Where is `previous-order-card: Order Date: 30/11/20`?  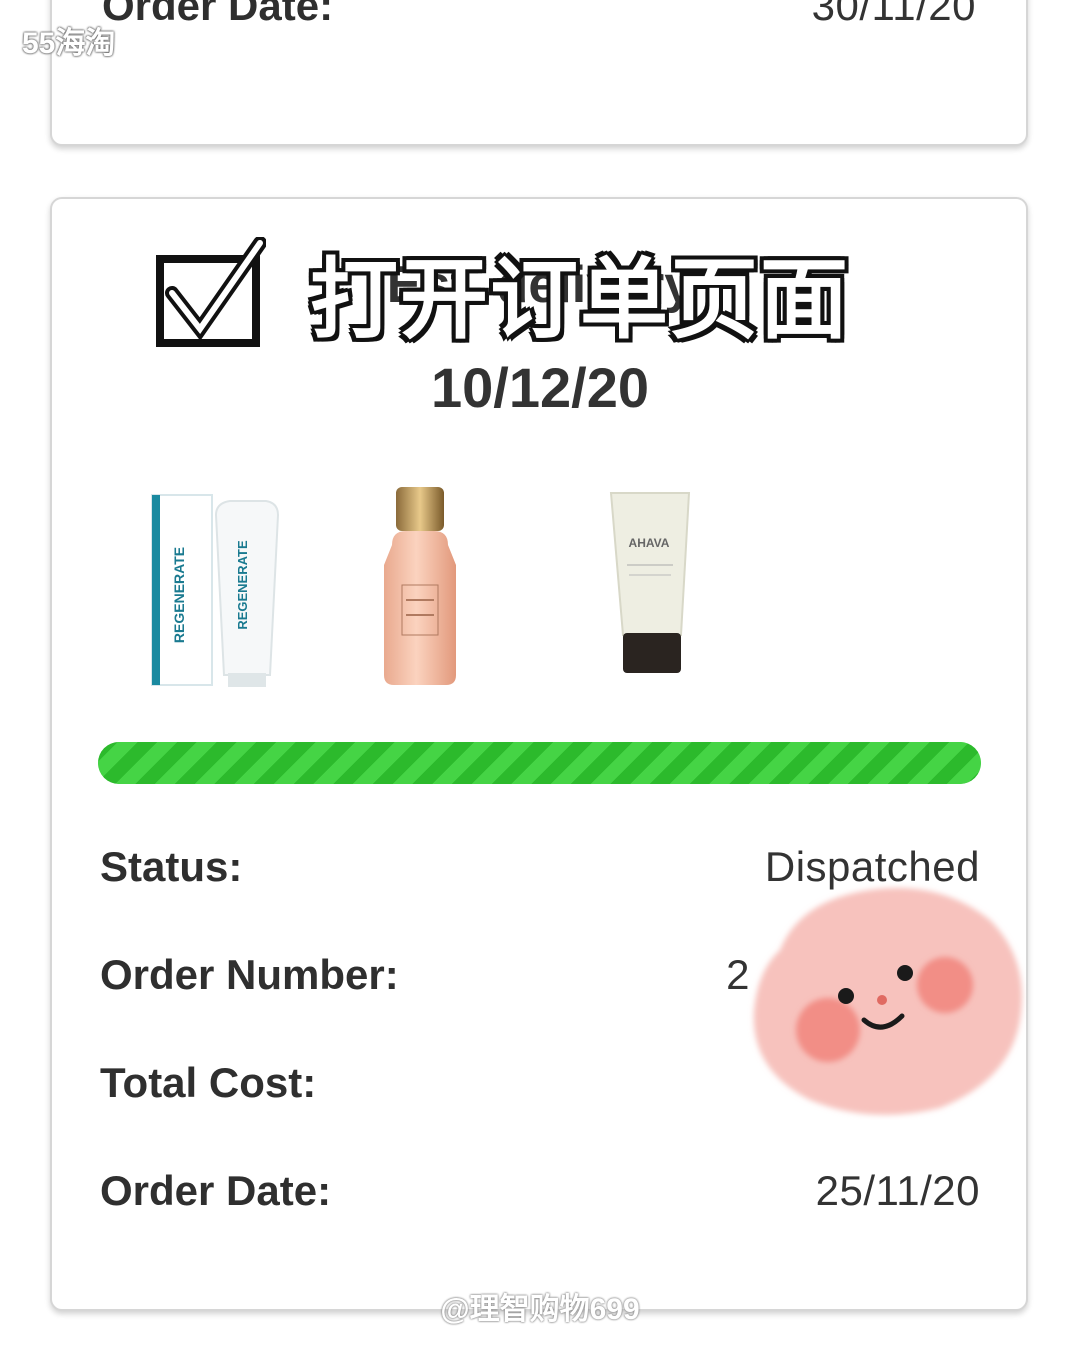
previous-order-card: Order Date: 30/11/20 is located at coordinates (539, 73).